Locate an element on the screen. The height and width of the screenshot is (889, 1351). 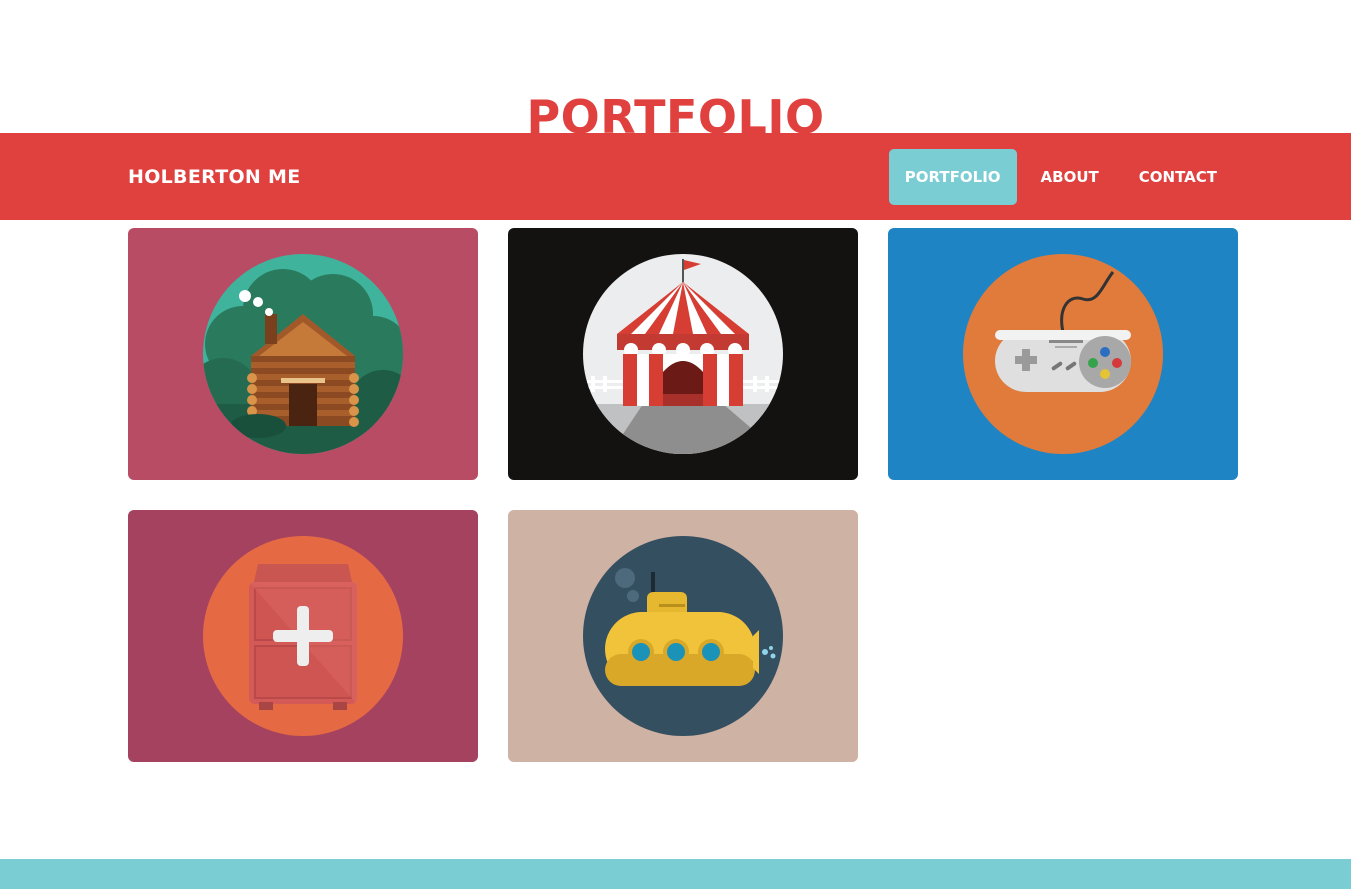
circus-tent-icon is located at coordinates (683, 354).